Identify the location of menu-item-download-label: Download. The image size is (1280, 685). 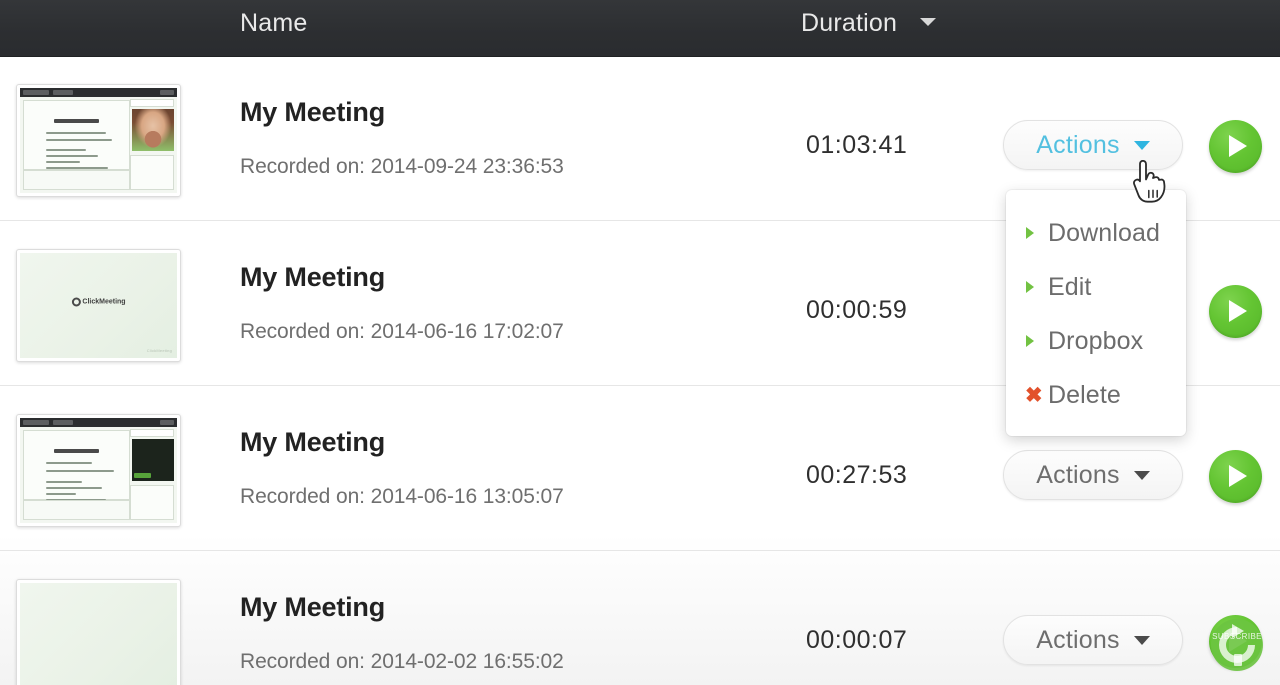
(1104, 232).